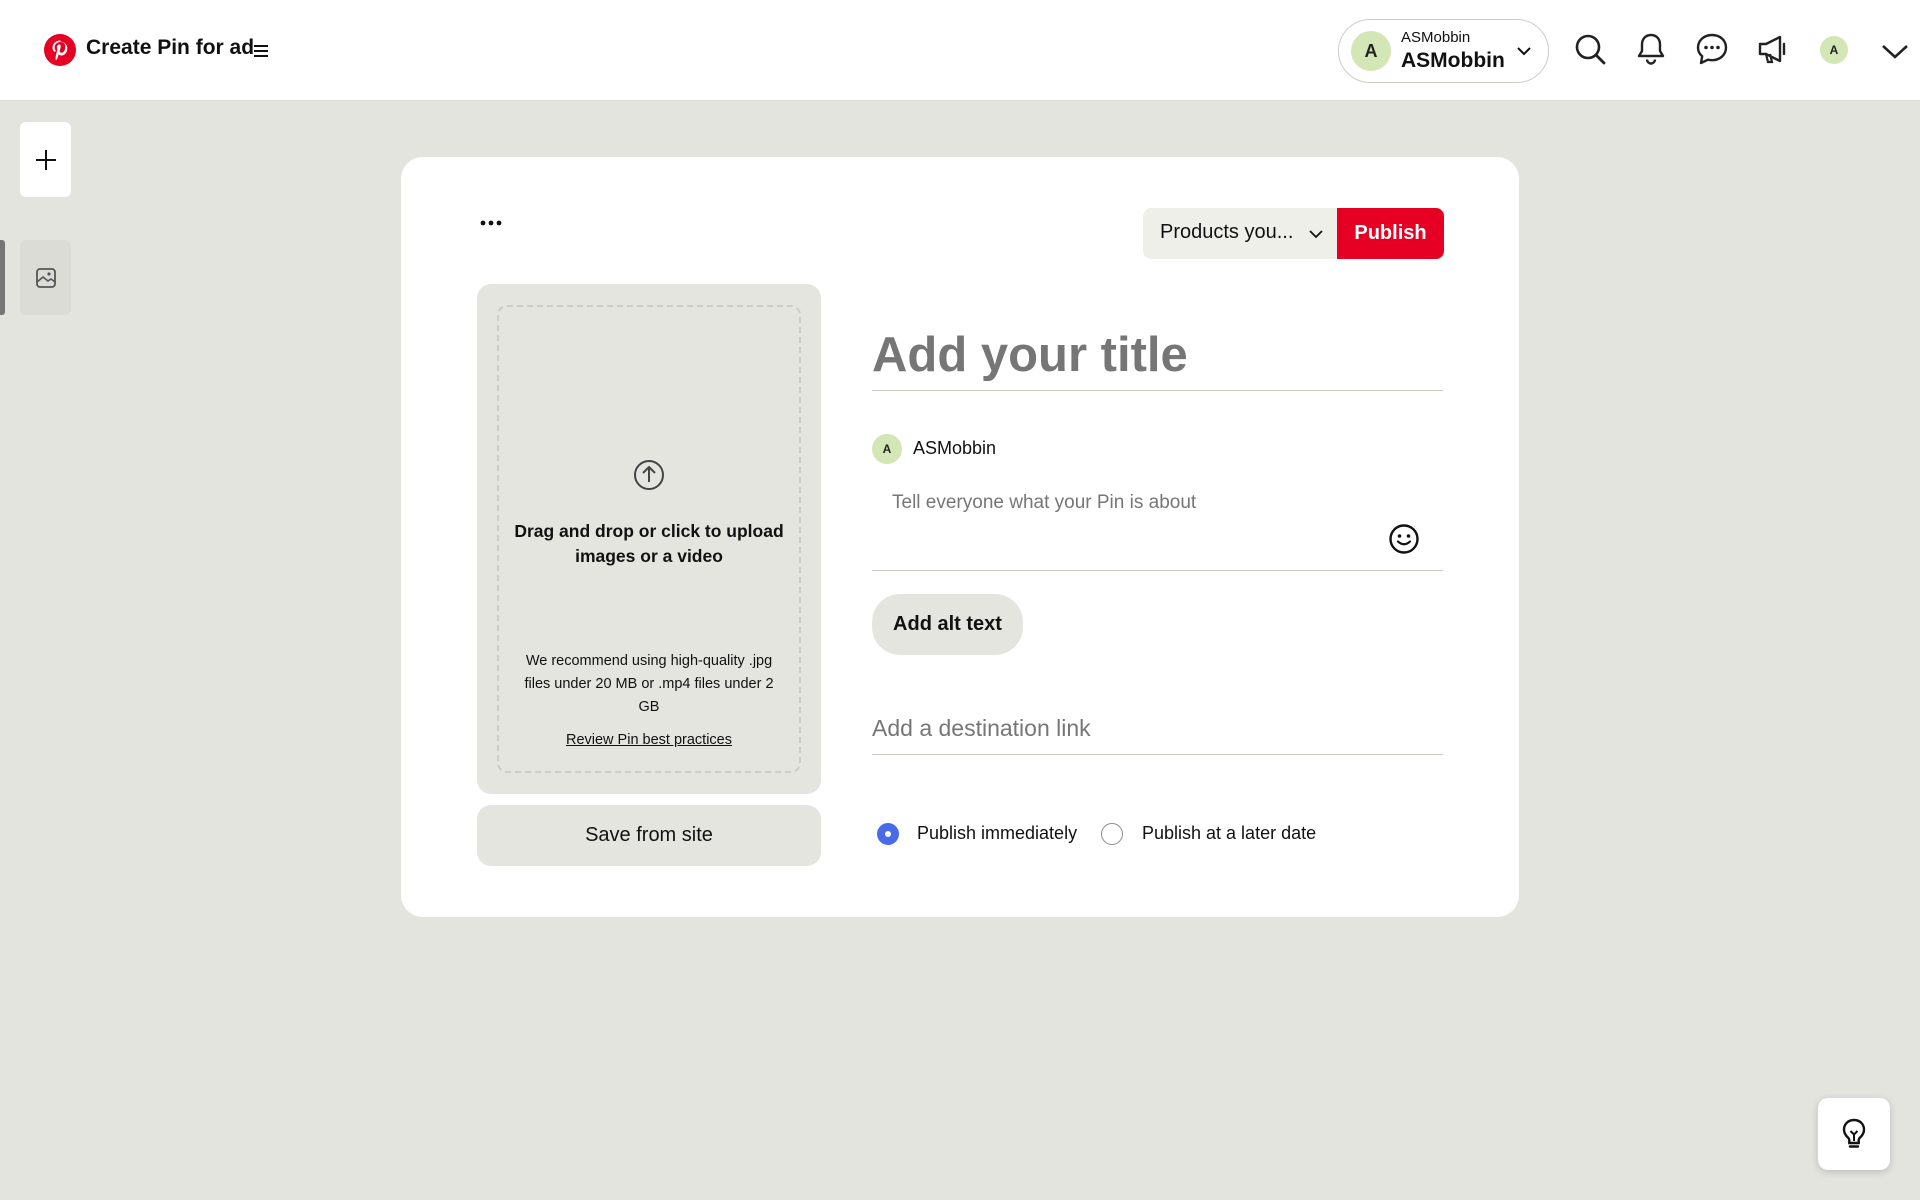 This screenshot has width=1920, height=1200. I want to click on chat-icon, so click(1712, 49).